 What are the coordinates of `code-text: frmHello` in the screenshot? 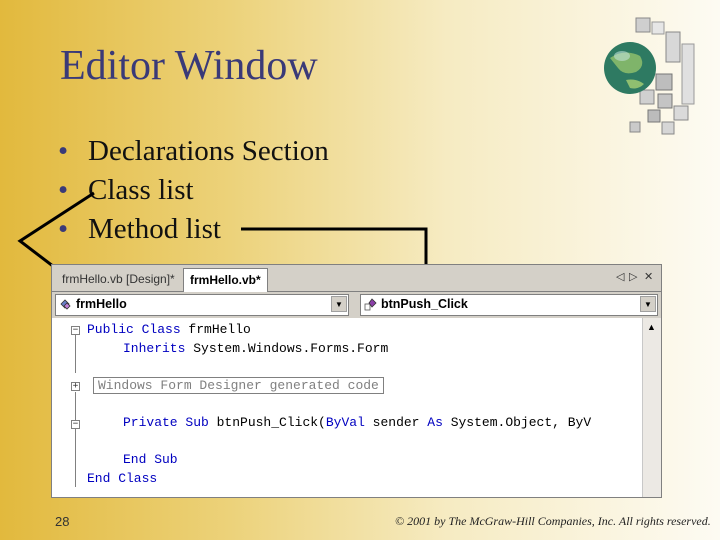 It's located at (215, 329).